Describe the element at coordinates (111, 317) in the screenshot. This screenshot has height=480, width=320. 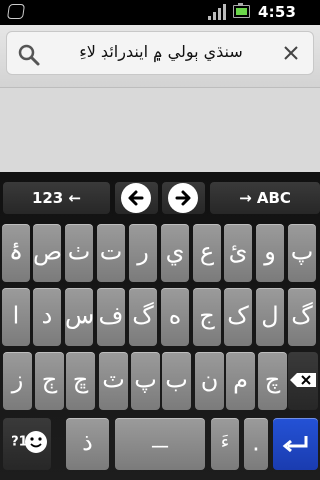
I see `key-row2-7: ف` at that location.